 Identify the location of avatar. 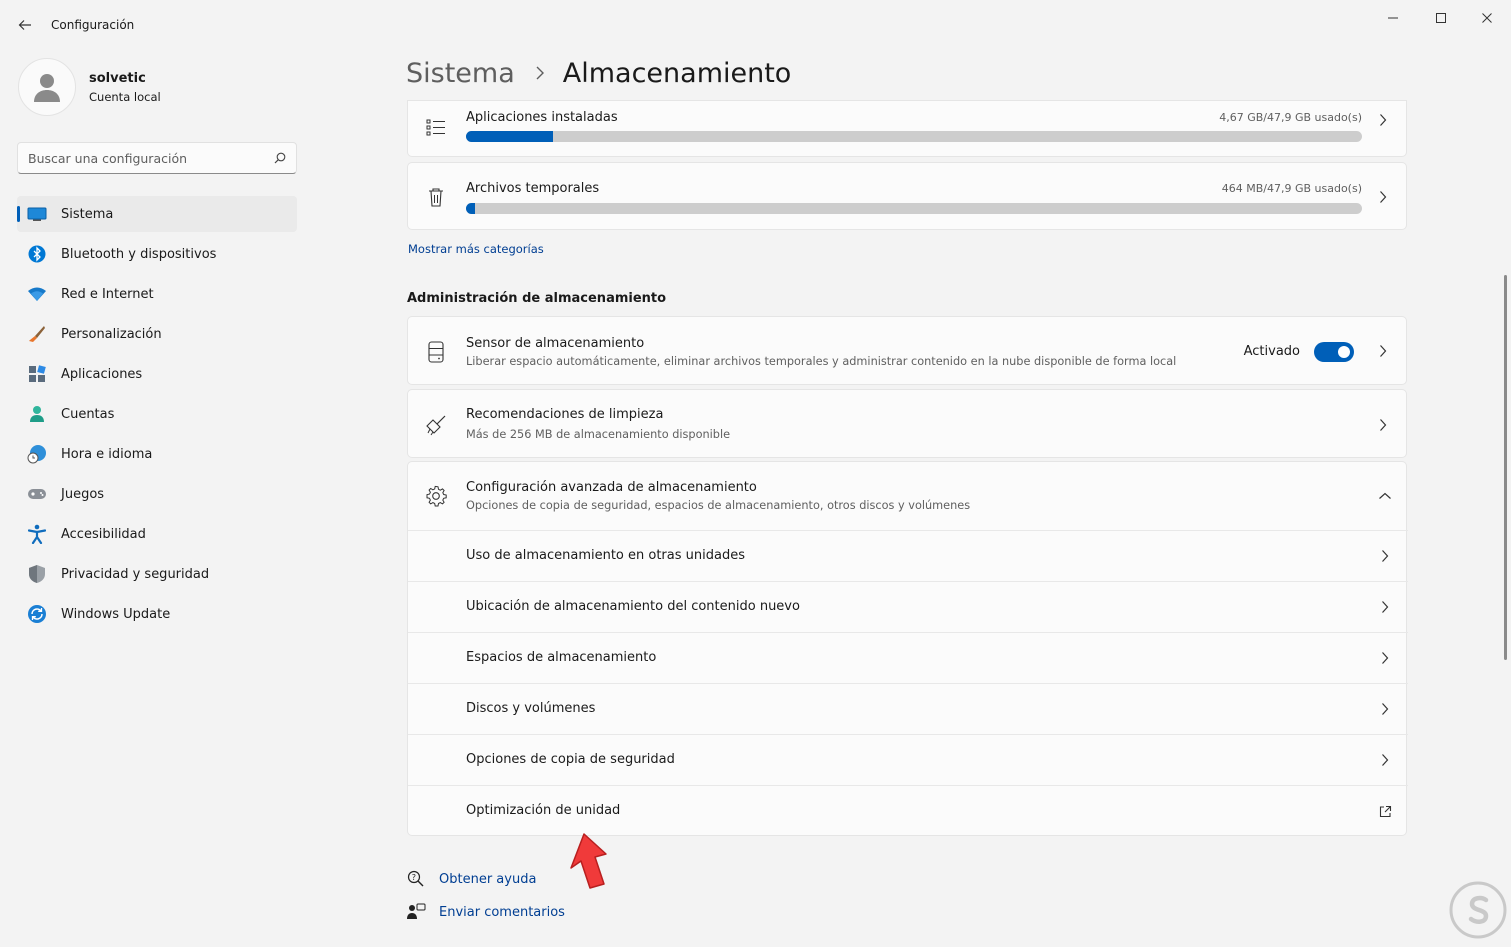
(47, 87).